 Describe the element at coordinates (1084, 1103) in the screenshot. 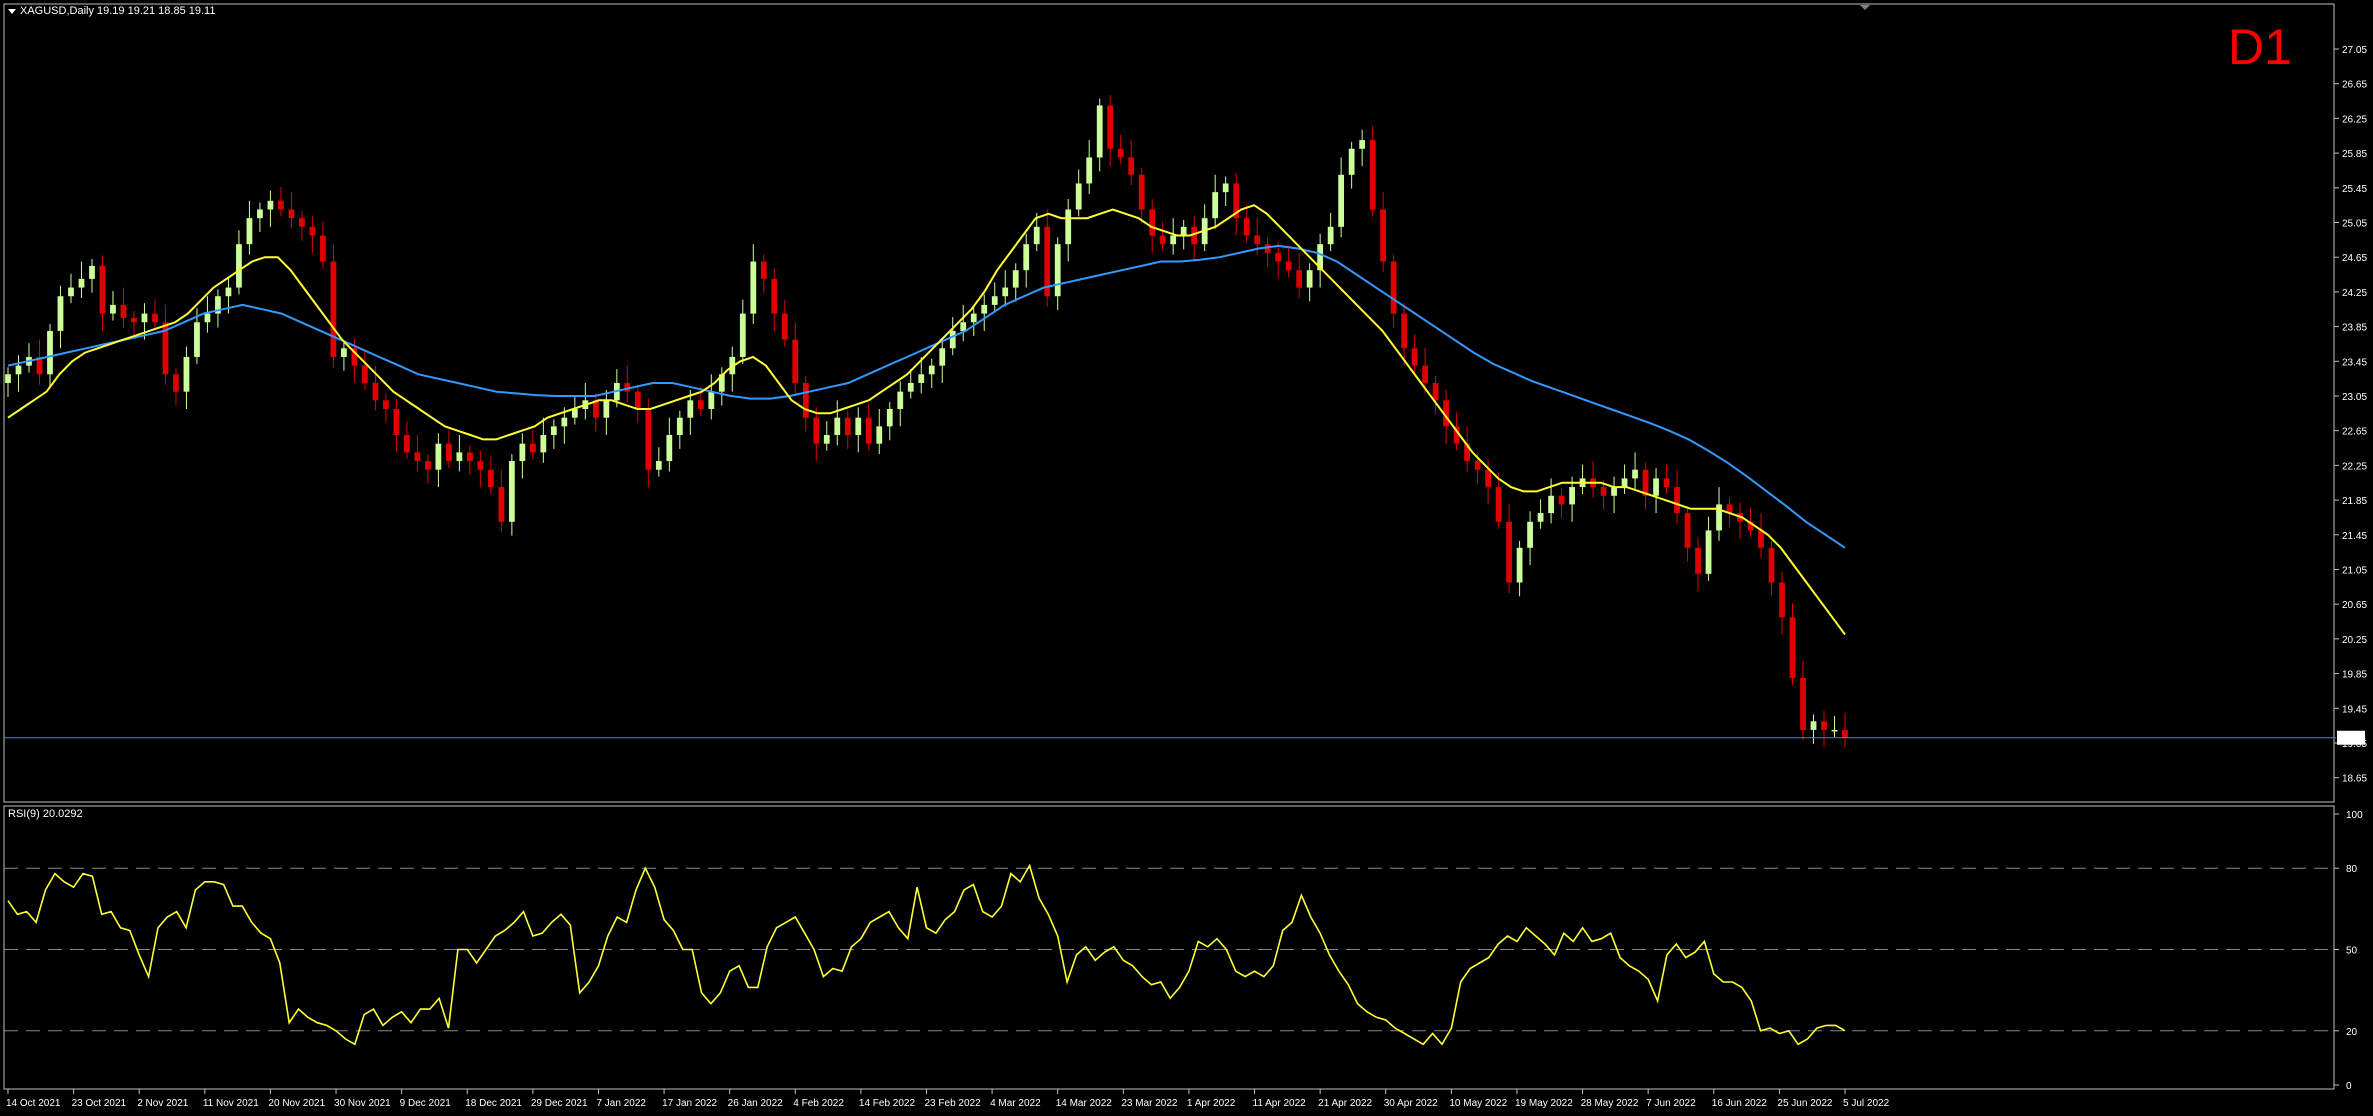

I see `date-tick-label: 14 Mar 2022` at that location.